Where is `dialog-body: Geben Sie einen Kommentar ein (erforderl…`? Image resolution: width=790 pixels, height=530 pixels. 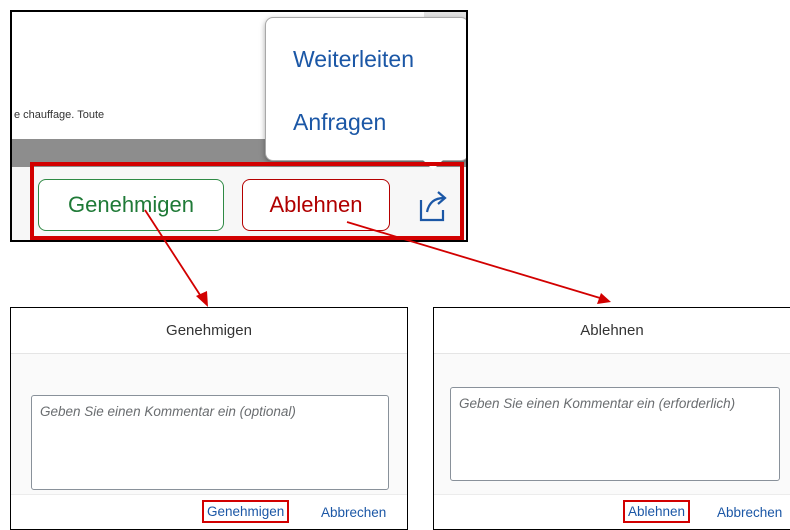 dialog-body: Geben Sie einen Kommentar ein (erforderl… is located at coordinates (612, 424).